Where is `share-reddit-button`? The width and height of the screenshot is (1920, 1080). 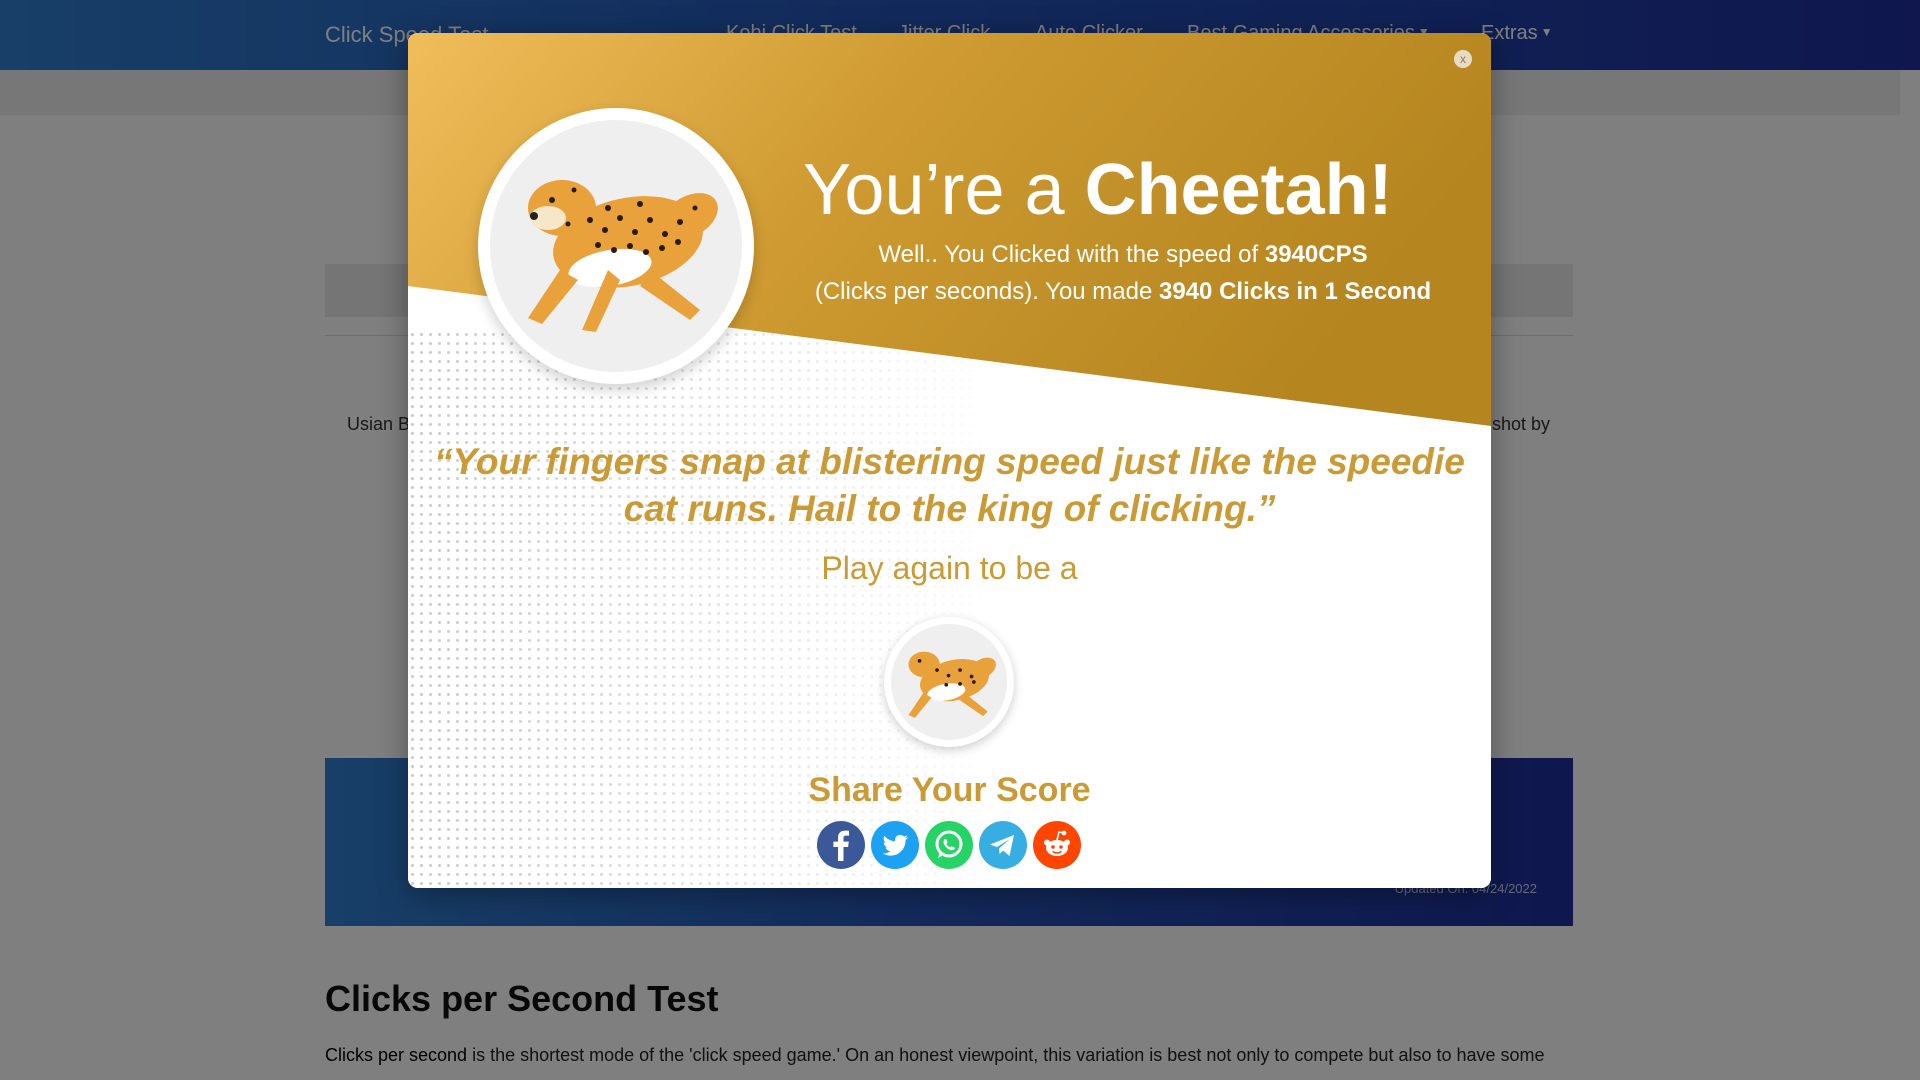 share-reddit-button is located at coordinates (1057, 845).